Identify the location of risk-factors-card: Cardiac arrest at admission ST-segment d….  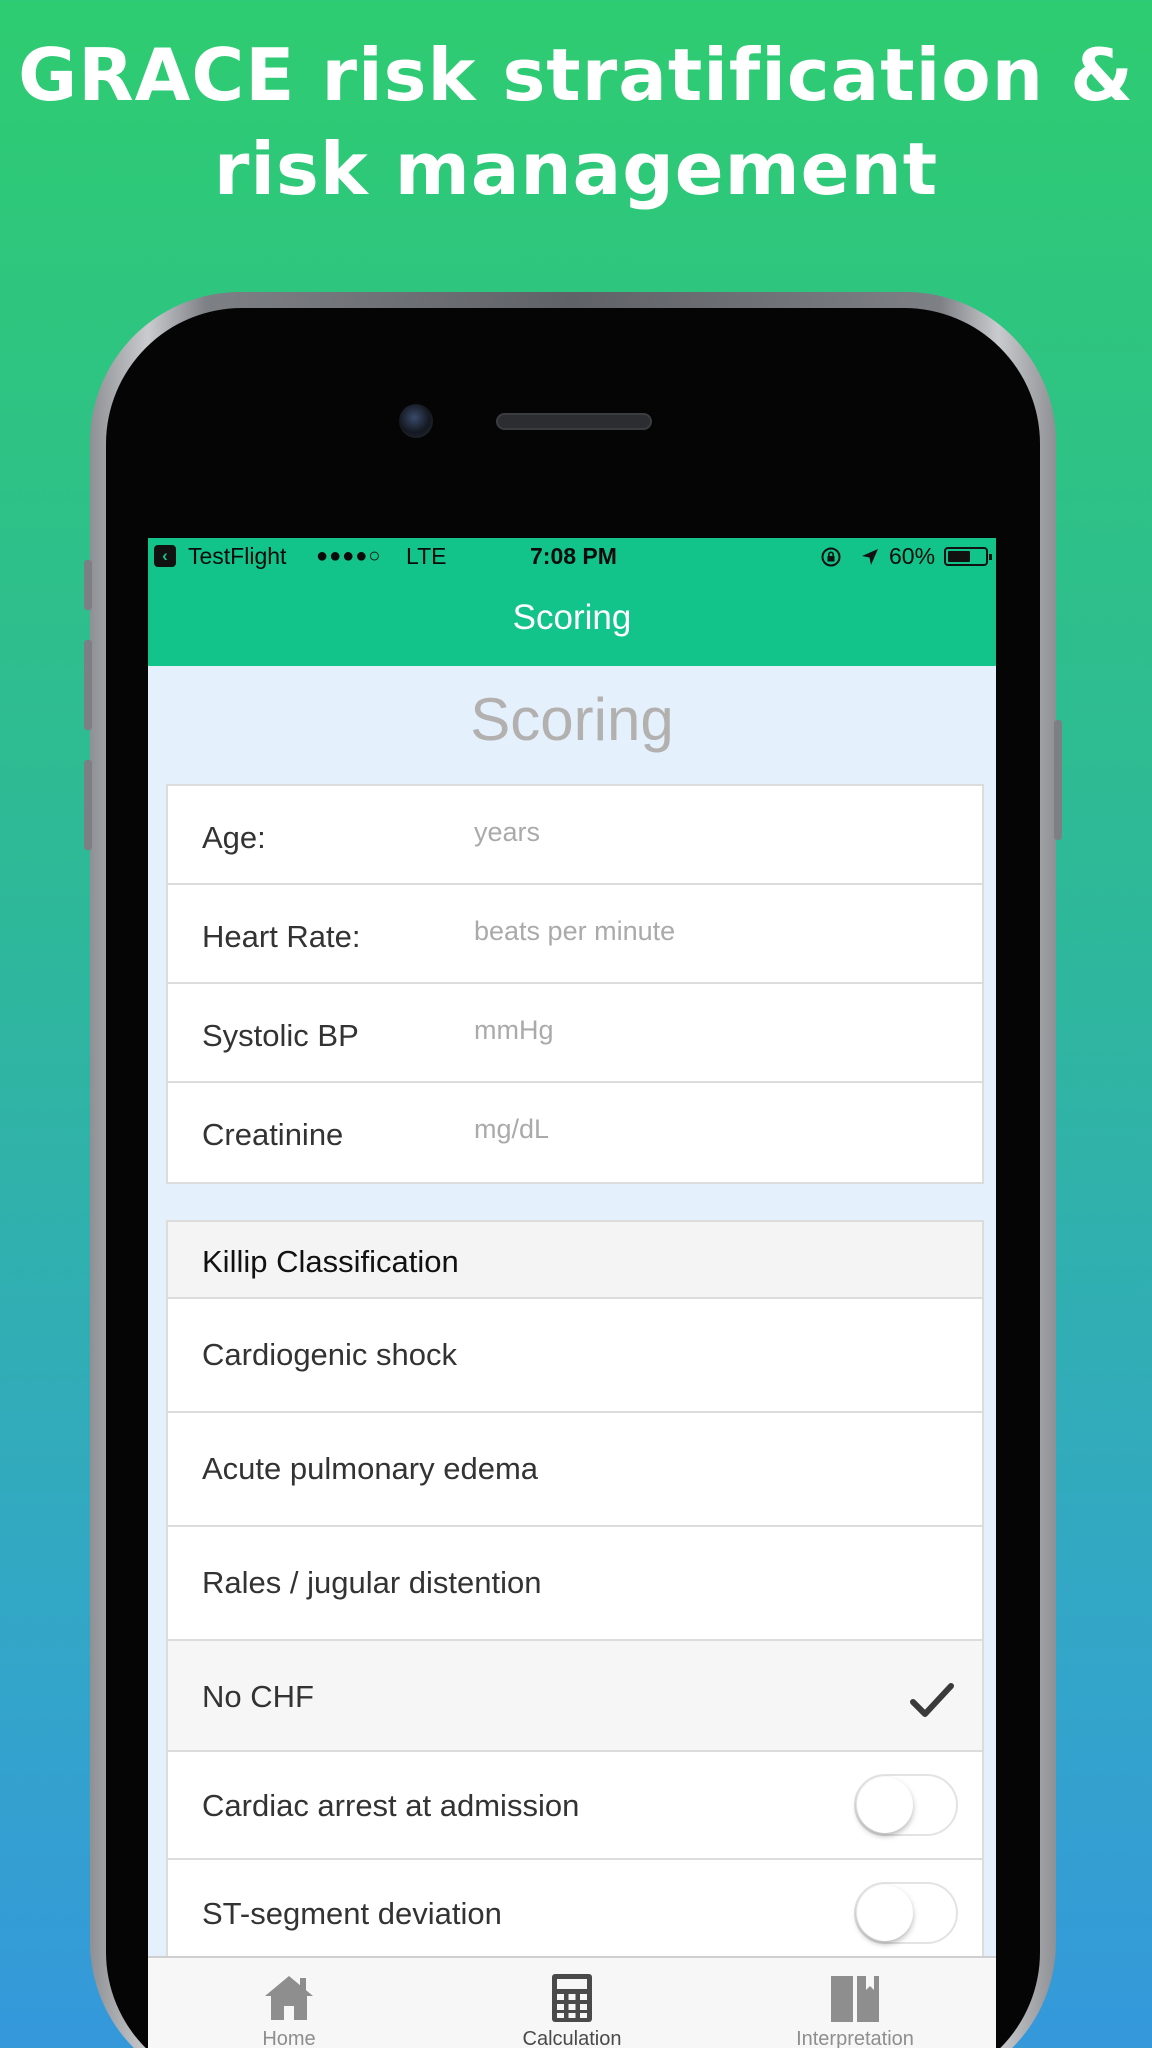
(575, 1859).